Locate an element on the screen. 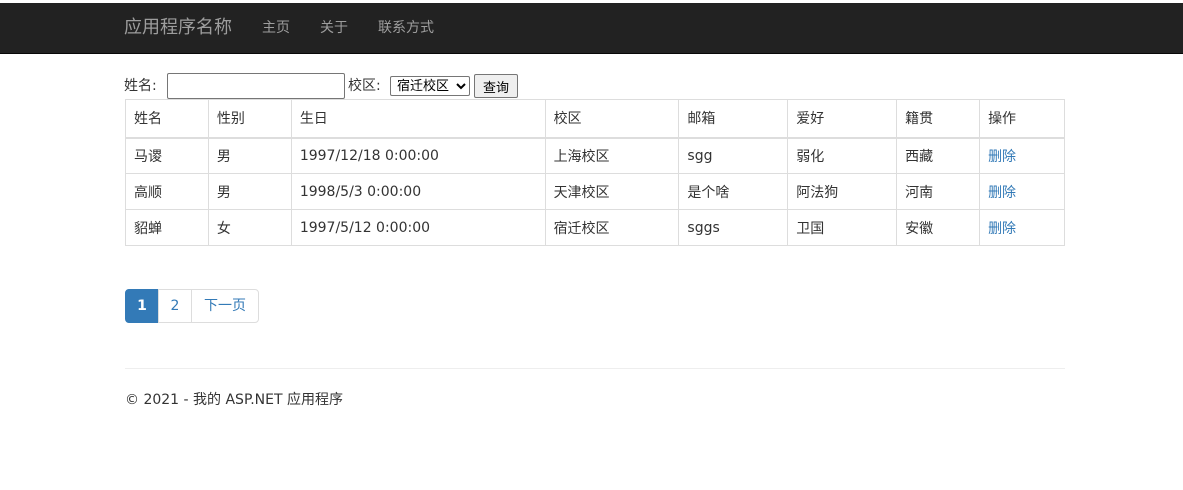 Image resolution: width=1183 pixels, height=490 pixels. nav-item-about: 关于 is located at coordinates (334, 28).